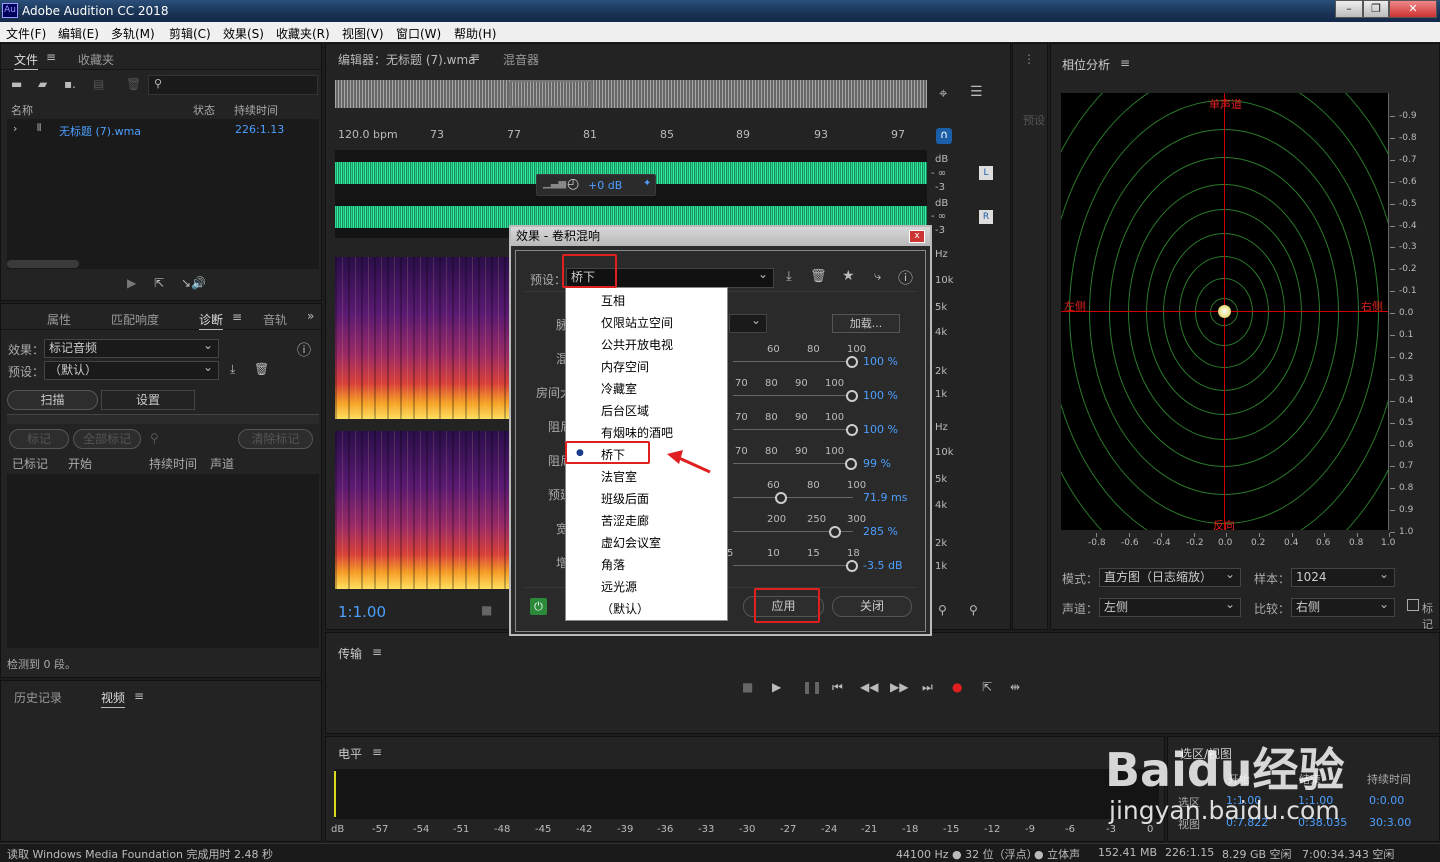 The image size is (1440, 862). I want to click on settings-button: 设置, so click(148, 400).